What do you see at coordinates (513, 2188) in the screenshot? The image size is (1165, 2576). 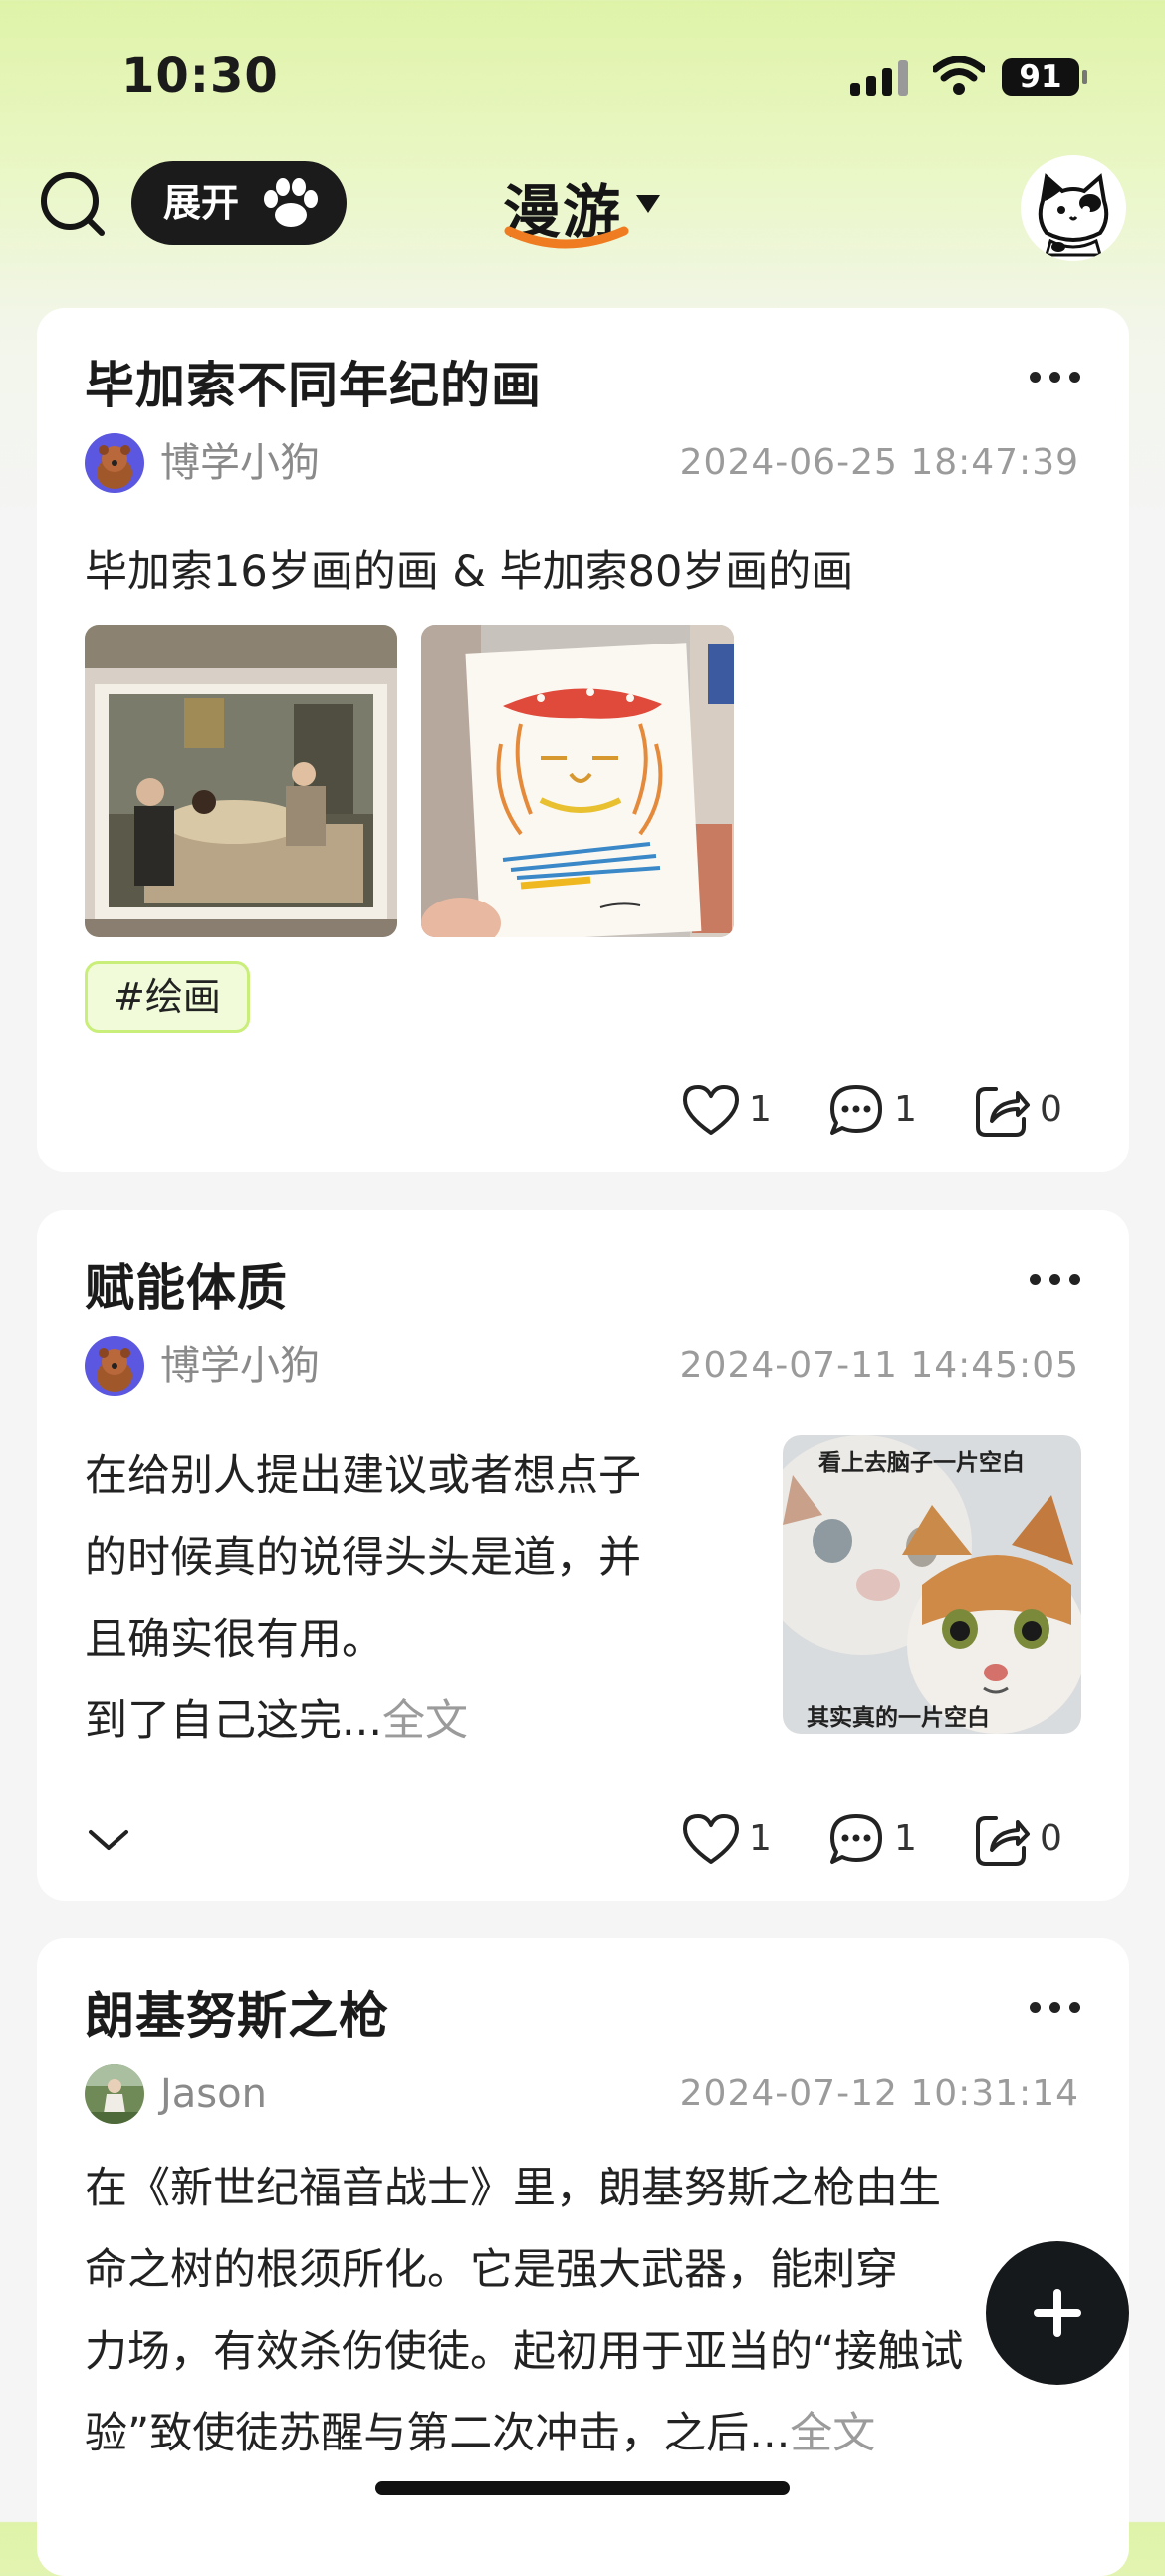 I see `post-text-line: 在《新世纪福音战士》里，朗基努斯之枪由生` at bounding box center [513, 2188].